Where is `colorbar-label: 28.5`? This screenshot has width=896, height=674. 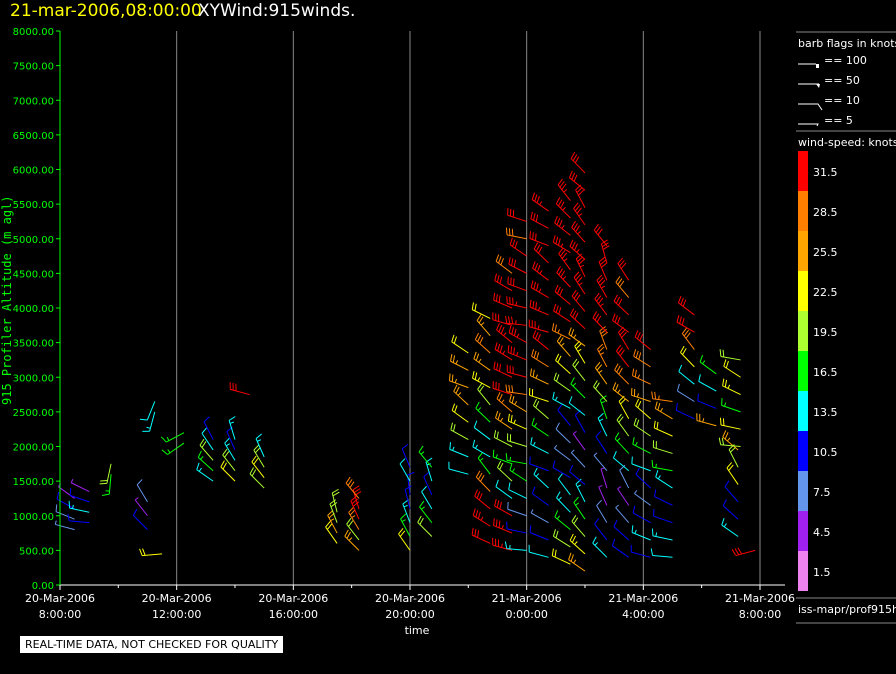 colorbar-label: 28.5 is located at coordinates (825, 212).